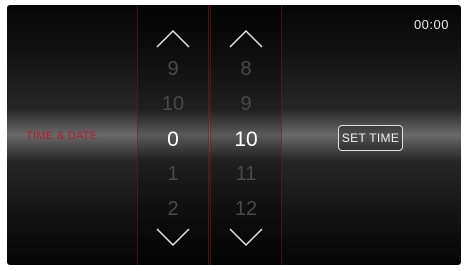 The height and width of the screenshot is (271, 469). I want to click on status-clock: 00:00, so click(431, 24).